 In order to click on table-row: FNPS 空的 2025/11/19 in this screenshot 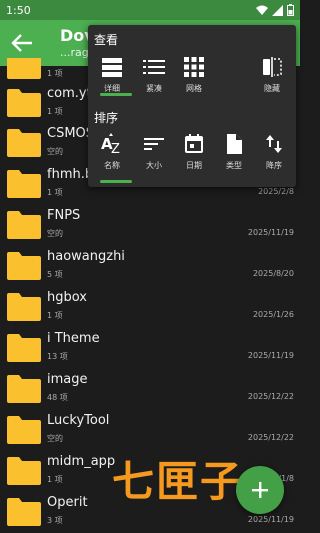, I will do `click(150, 224)`.